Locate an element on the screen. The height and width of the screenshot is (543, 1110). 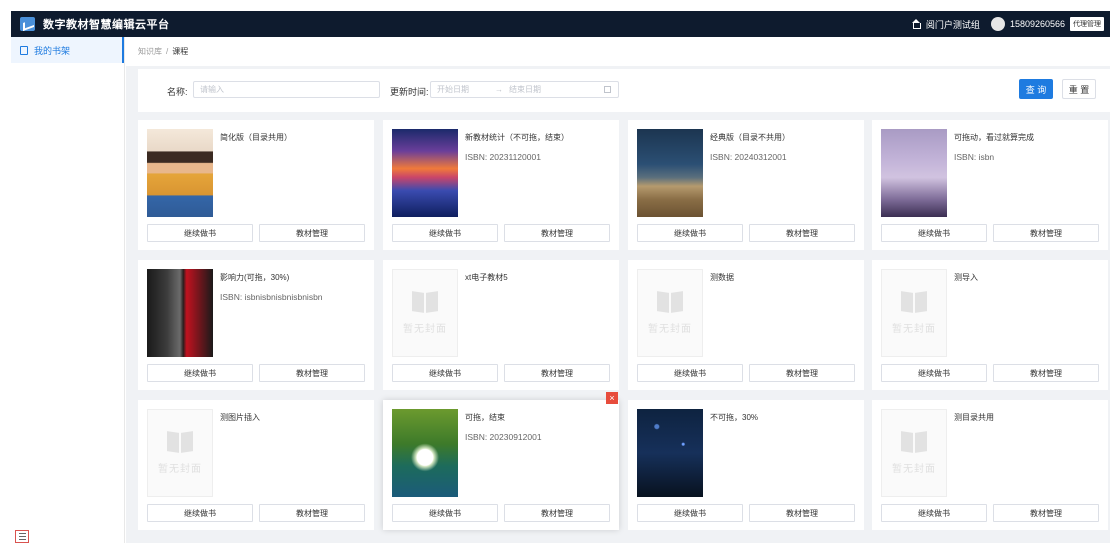
book-title: 可拖，结束 is located at coordinates (485, 417).